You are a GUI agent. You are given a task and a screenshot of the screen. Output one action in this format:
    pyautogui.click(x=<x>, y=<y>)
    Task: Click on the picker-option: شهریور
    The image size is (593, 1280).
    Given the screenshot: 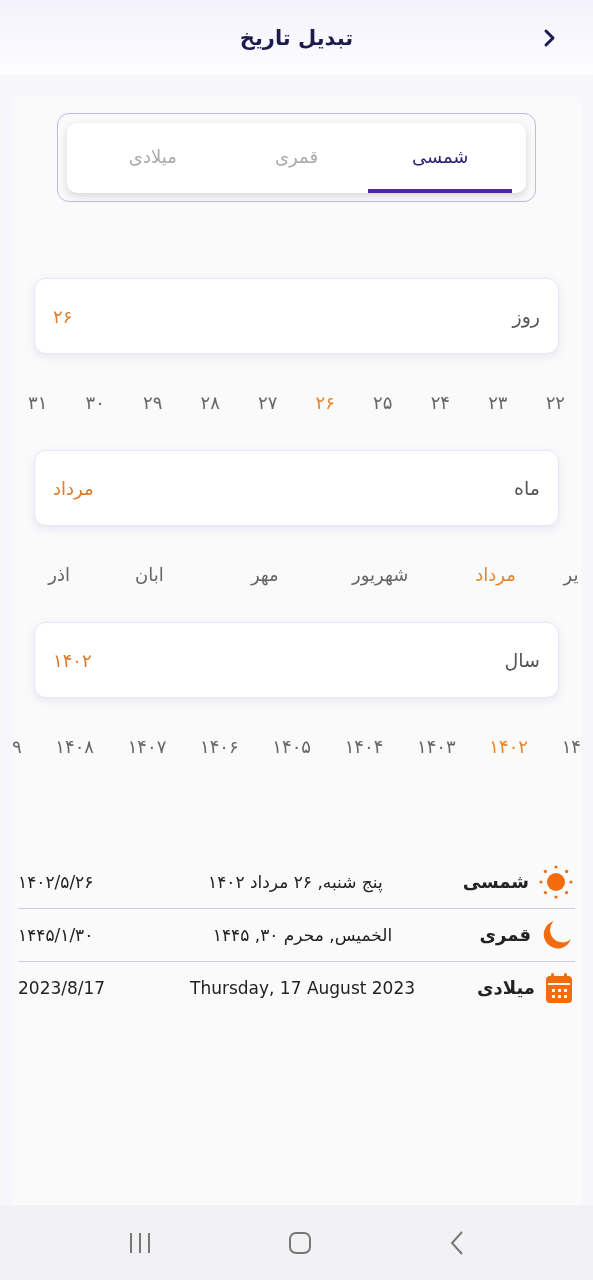 What is the action you would take?
    pyautogui.click(x=380, y=574)
    